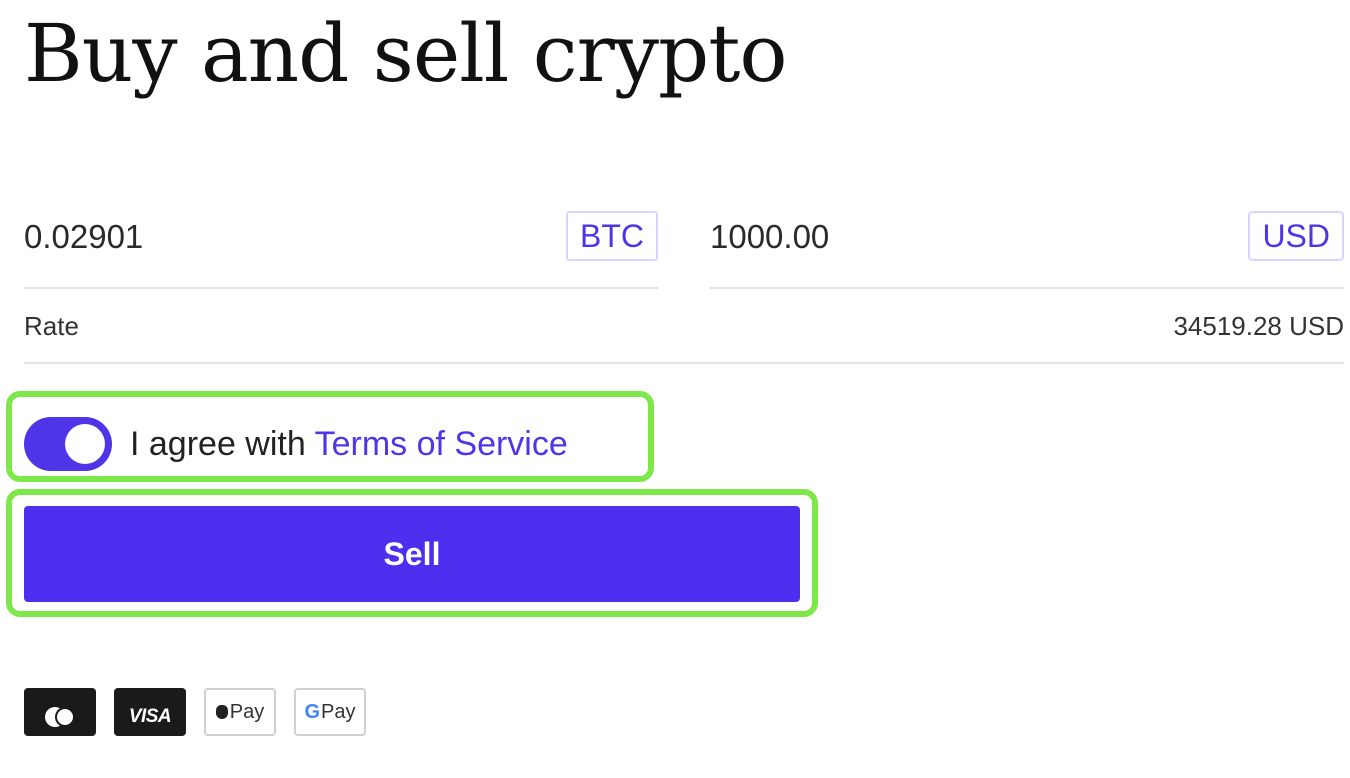  I want to click on page-title: Buy and sell crypto, so click(406, 53).